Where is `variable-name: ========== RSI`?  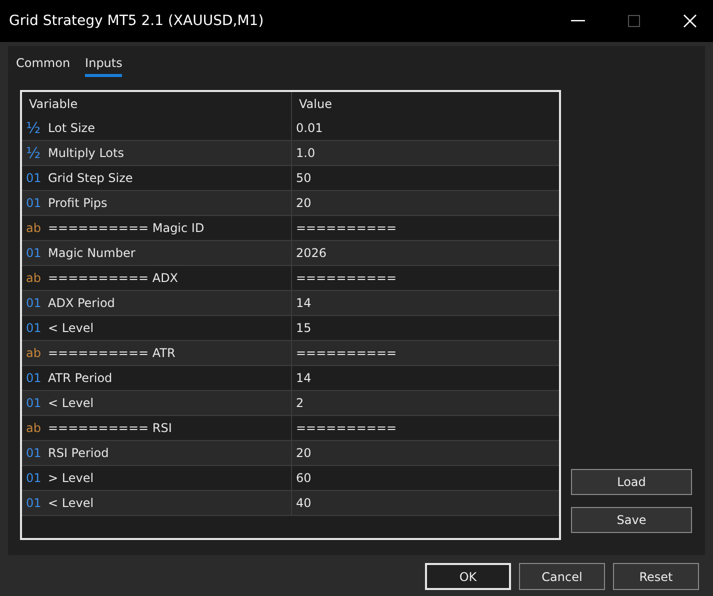
variable-name: ========== RSI is located at coordinates (110, 428).